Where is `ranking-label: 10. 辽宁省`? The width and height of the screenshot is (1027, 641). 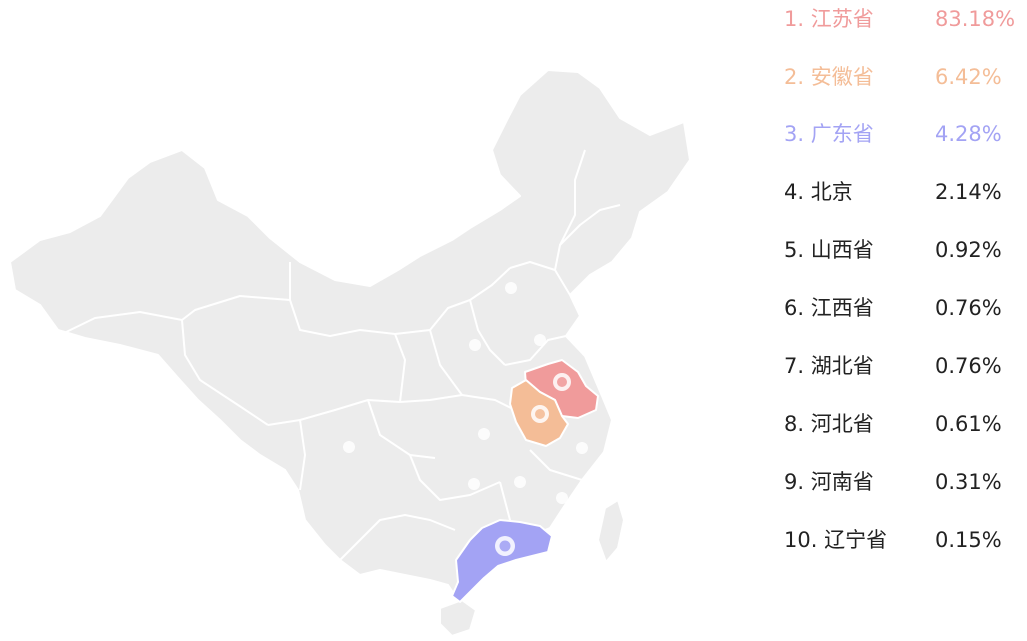
ranking-label: 10. 辽宁省 is located at coordinates (836, 540).